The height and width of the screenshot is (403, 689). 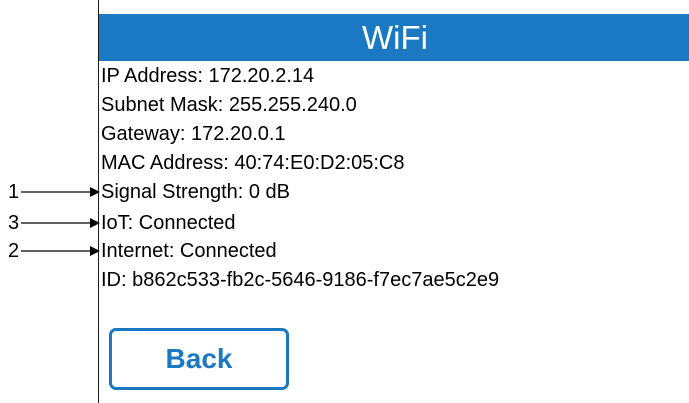 I want to click on signal-strength-text: Signal Strength: 0 dB, so click(x=196, y=192).